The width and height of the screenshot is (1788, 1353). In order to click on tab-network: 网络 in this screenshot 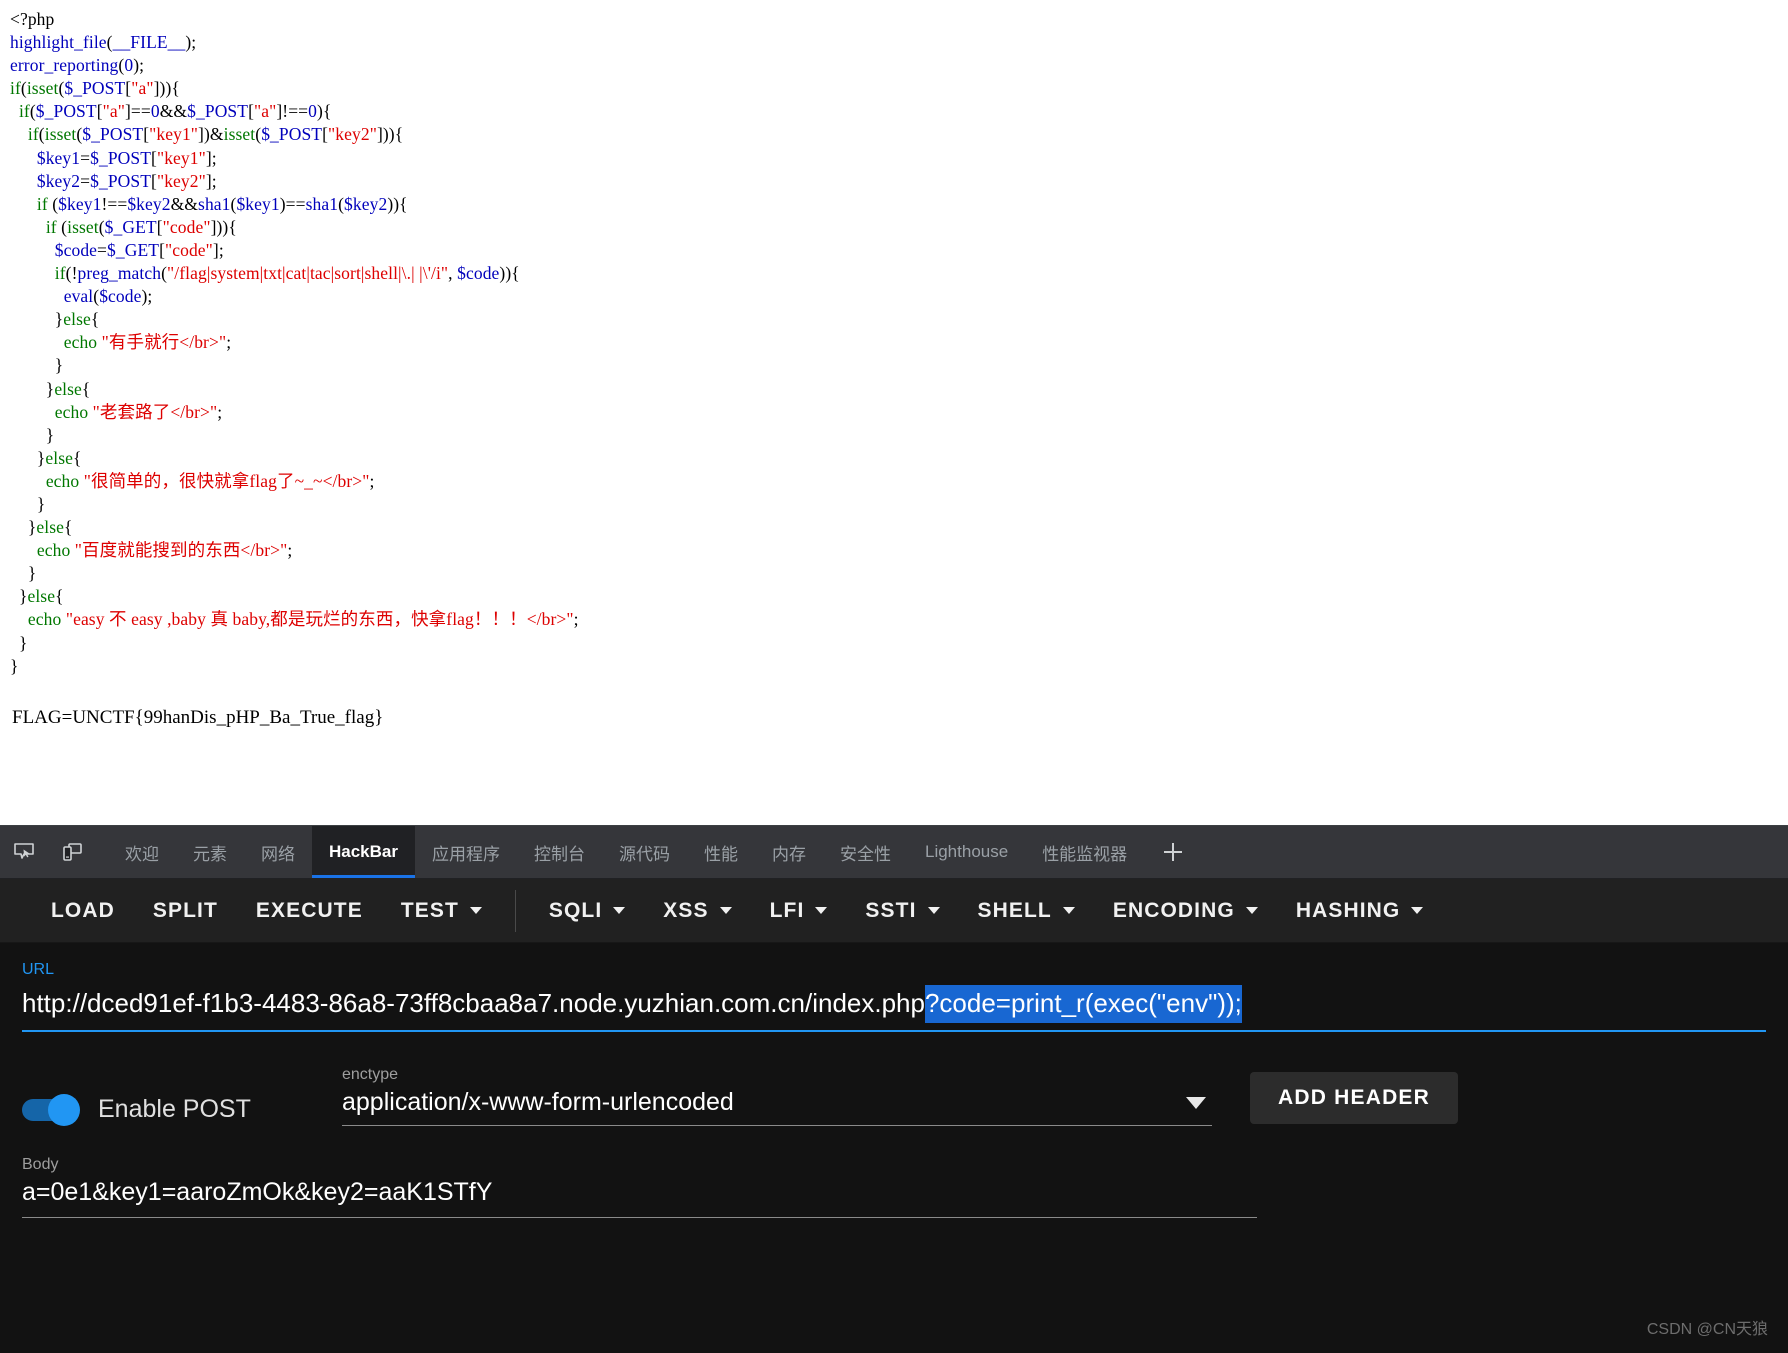, I will do `click(278, 852)`.